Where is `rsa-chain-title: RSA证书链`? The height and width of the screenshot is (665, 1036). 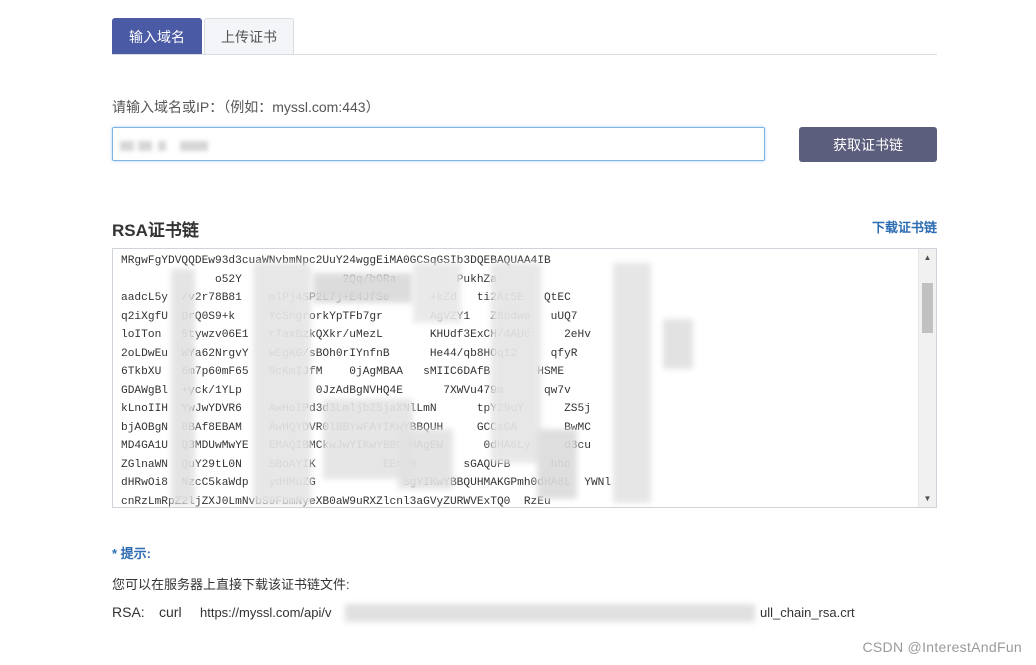 rsa-chain-title: RSA证书链 is located at coordinates (155, 230).